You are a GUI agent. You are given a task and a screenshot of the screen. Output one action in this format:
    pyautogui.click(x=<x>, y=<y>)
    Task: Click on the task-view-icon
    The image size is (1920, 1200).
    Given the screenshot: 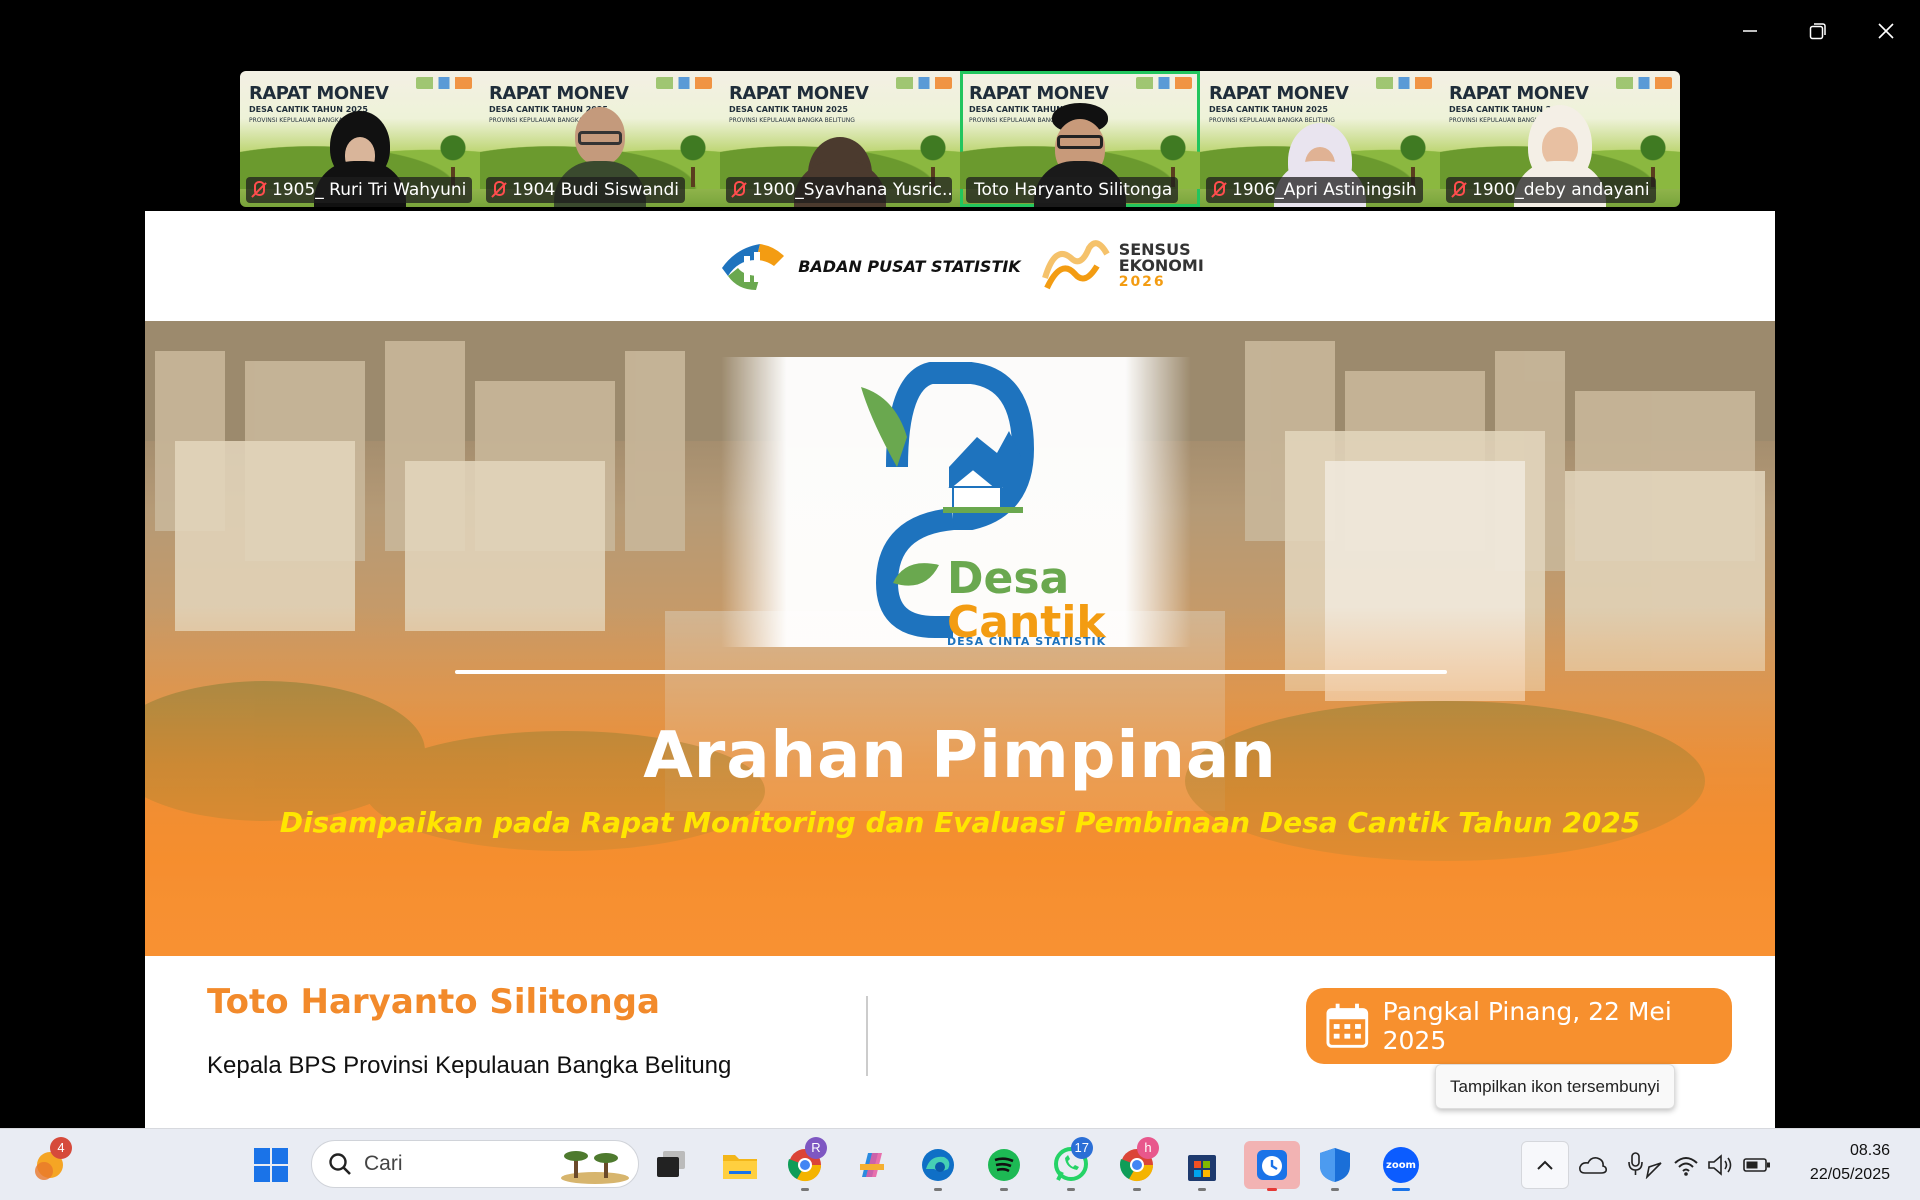 What is the action you would take?
    pyautogui.click(x=671, y=1164)
    